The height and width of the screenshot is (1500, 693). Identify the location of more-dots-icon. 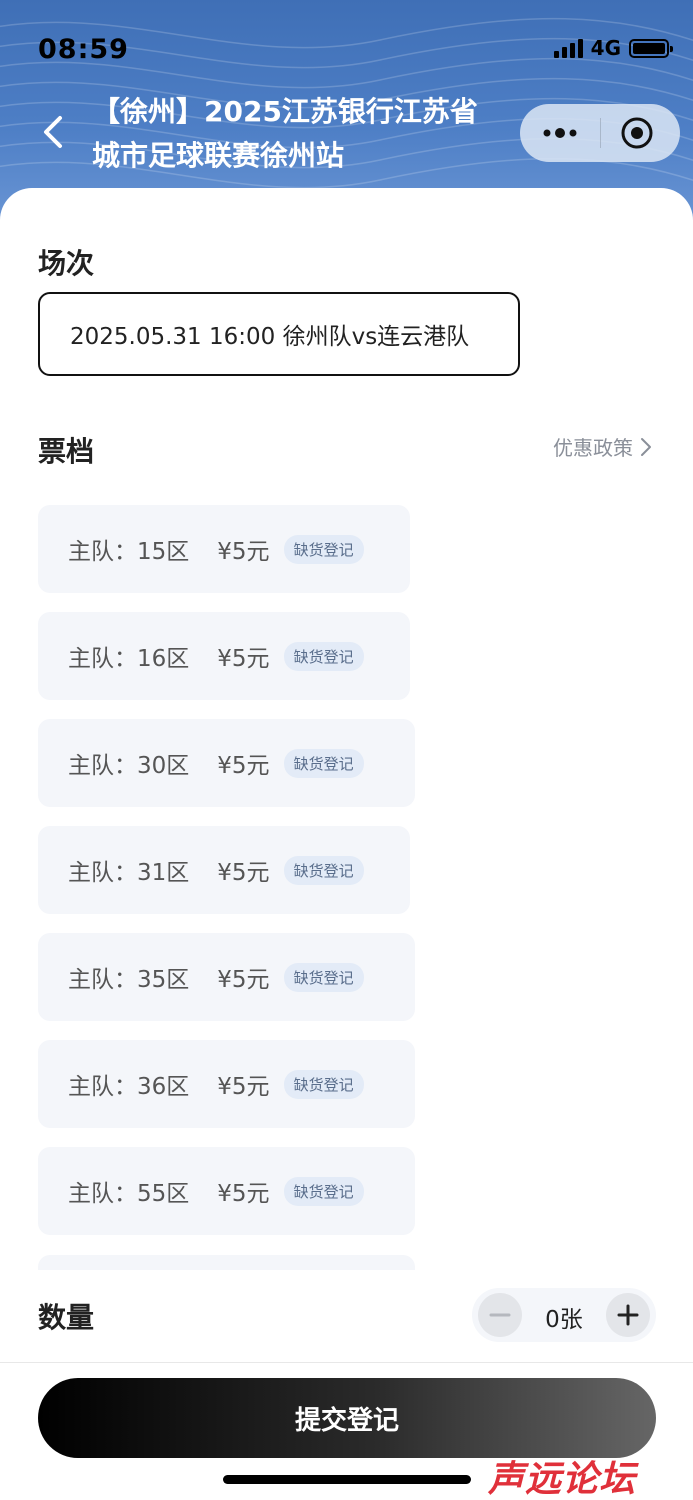
(560, 133).